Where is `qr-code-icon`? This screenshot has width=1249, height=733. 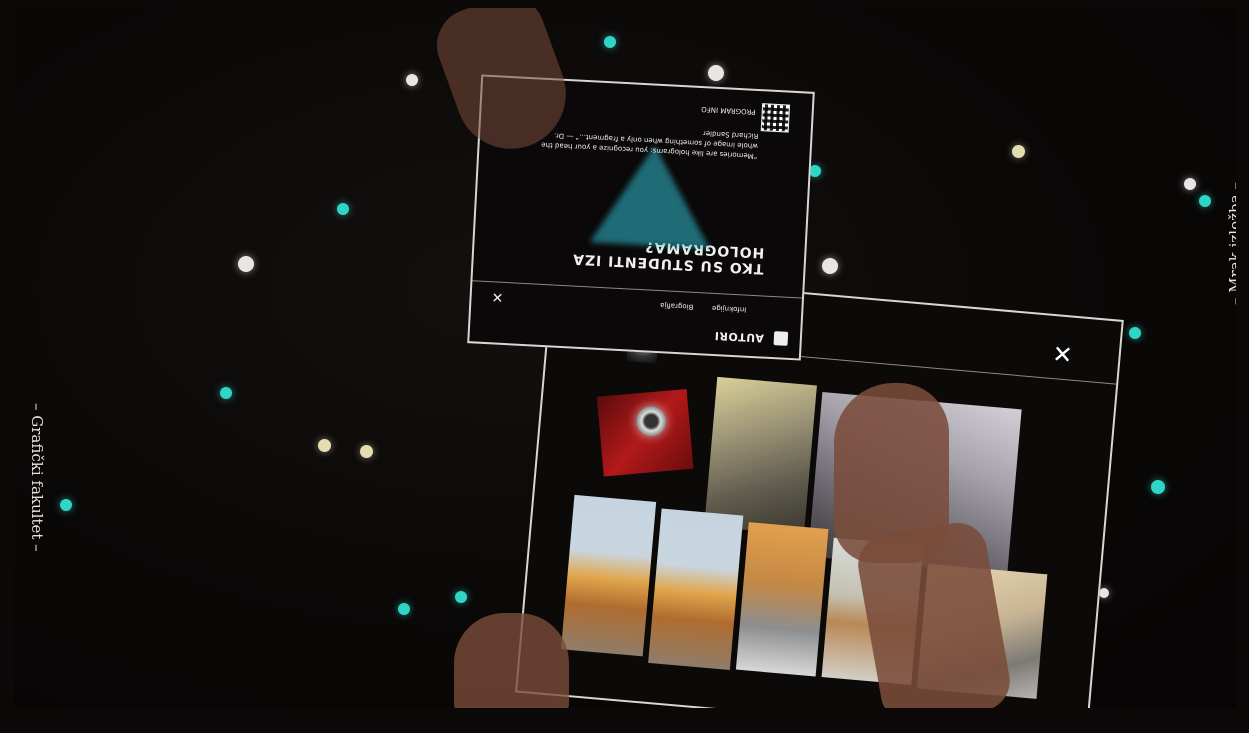 qr-code-icon is located at coordinates (775, 118).